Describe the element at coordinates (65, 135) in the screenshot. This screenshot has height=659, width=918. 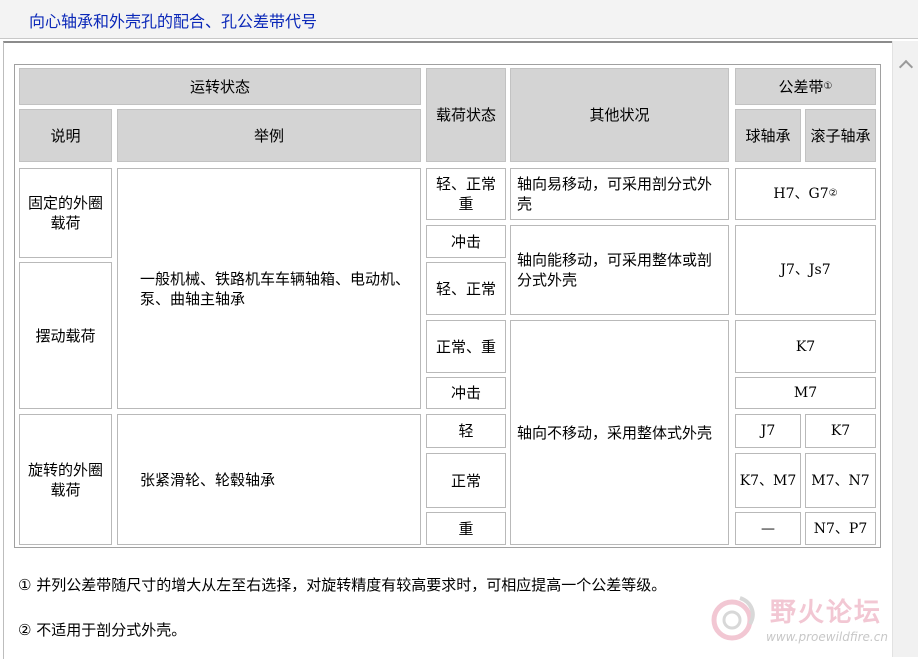
I see `header-description: 说明` at that location.